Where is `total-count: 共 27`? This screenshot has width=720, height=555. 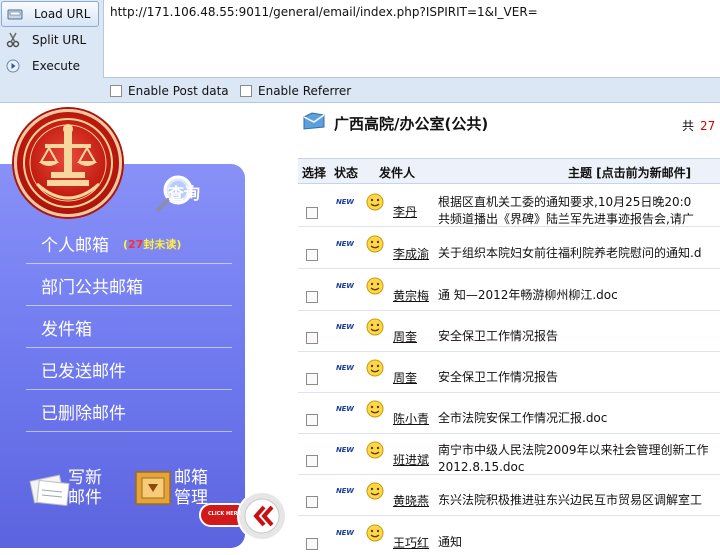
total-count: 共 27 is located at coordinates (699, 126).